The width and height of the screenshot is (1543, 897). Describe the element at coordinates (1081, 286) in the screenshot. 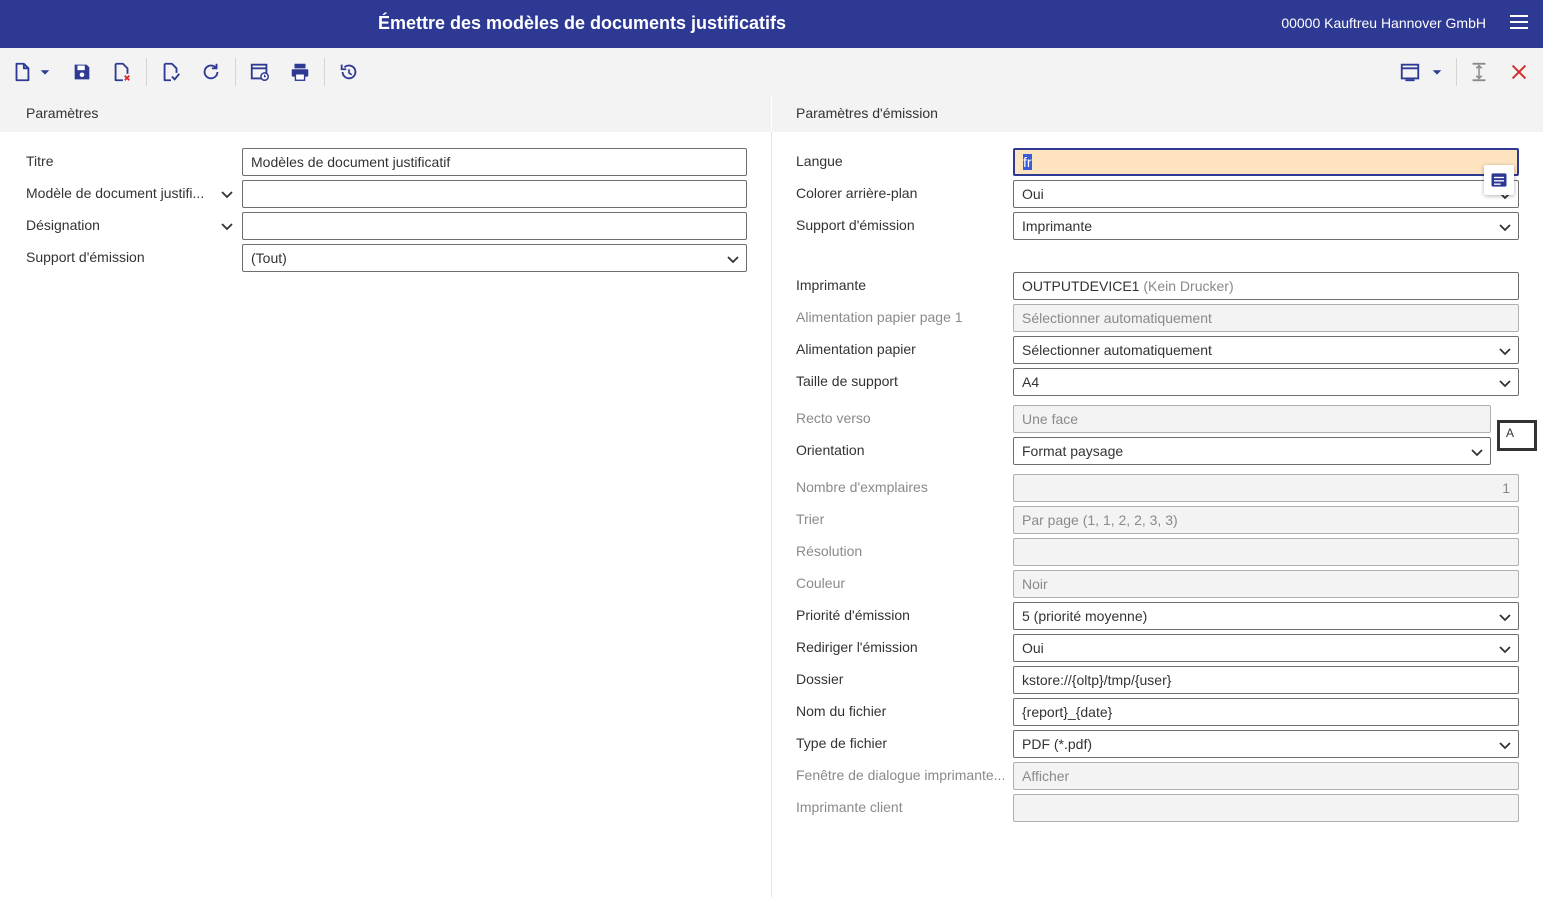

I see `imprimante-value: OUTPUTDEVICE1` at that location.